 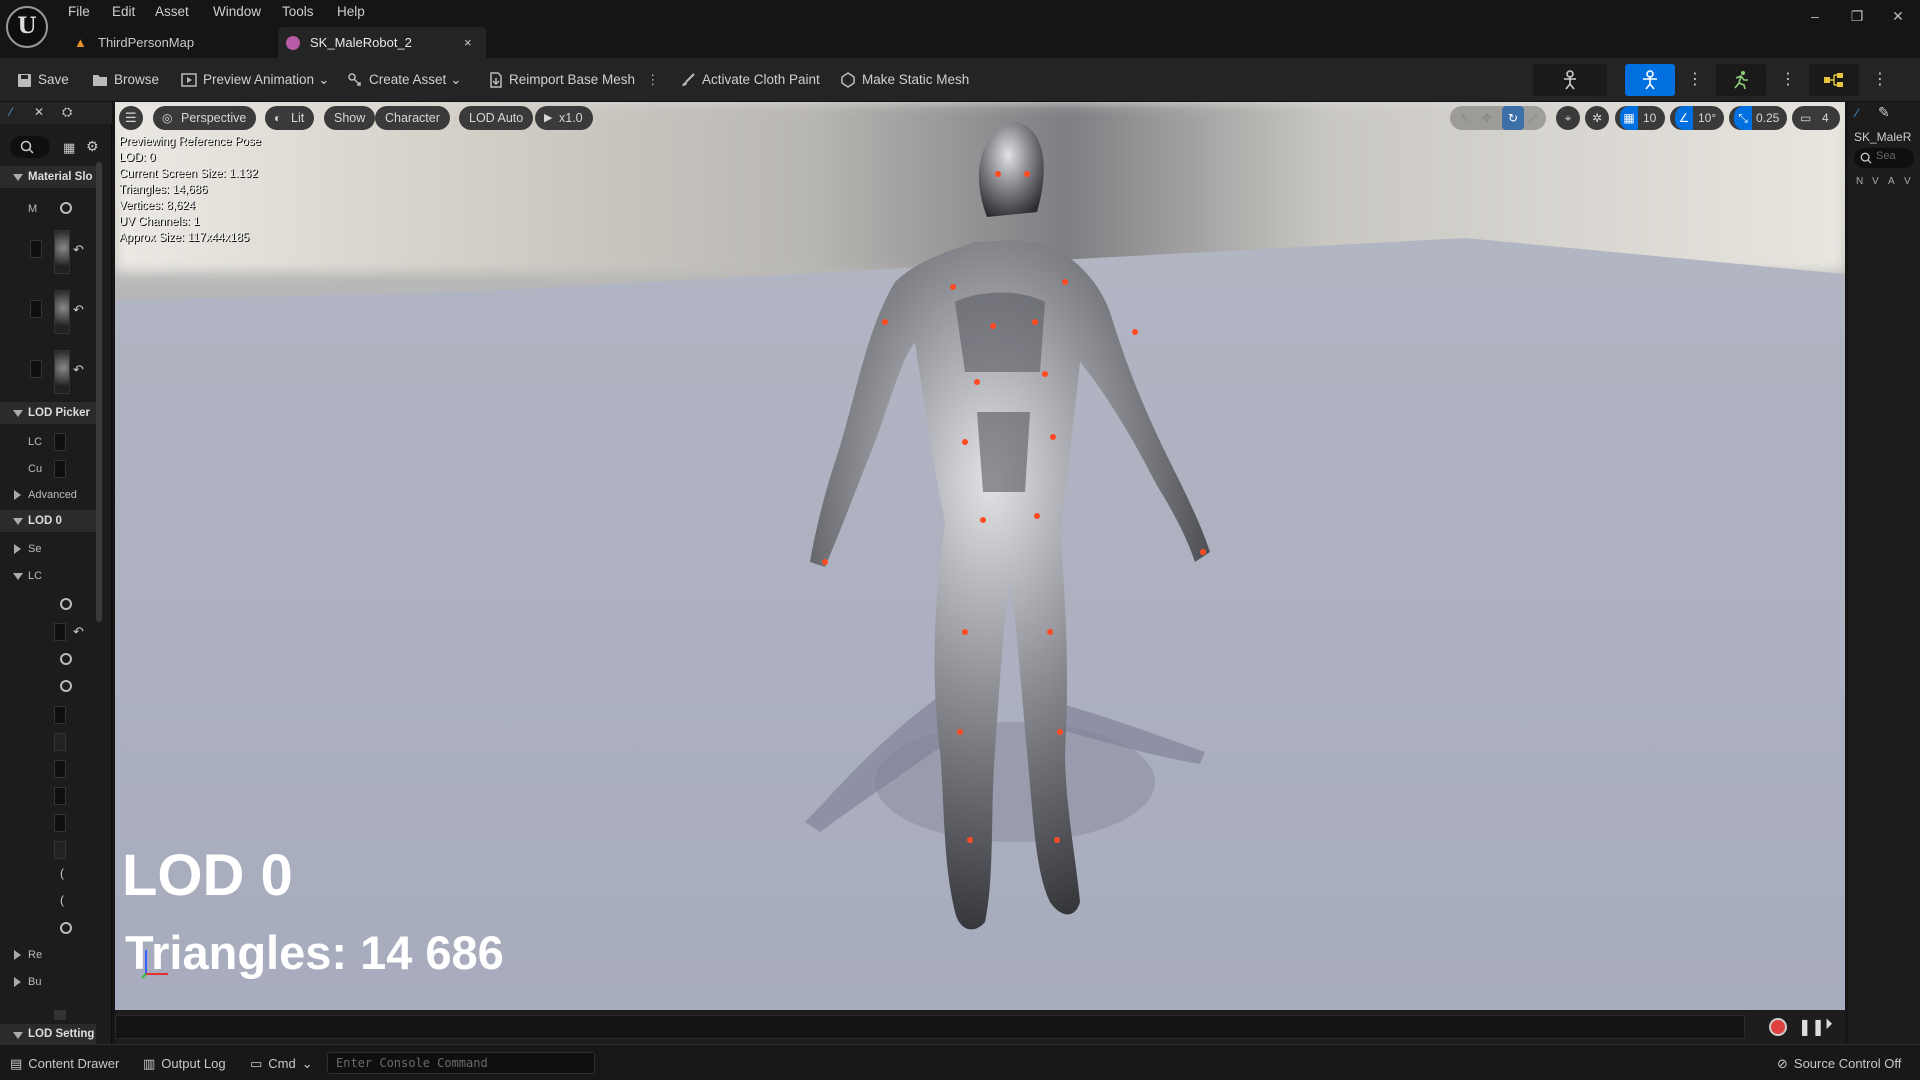 What do you see at coordinates (564, 118) in the screenshot?
I see `playback-speed-button: ▶ x1.0` at bounding box center [564, 118].